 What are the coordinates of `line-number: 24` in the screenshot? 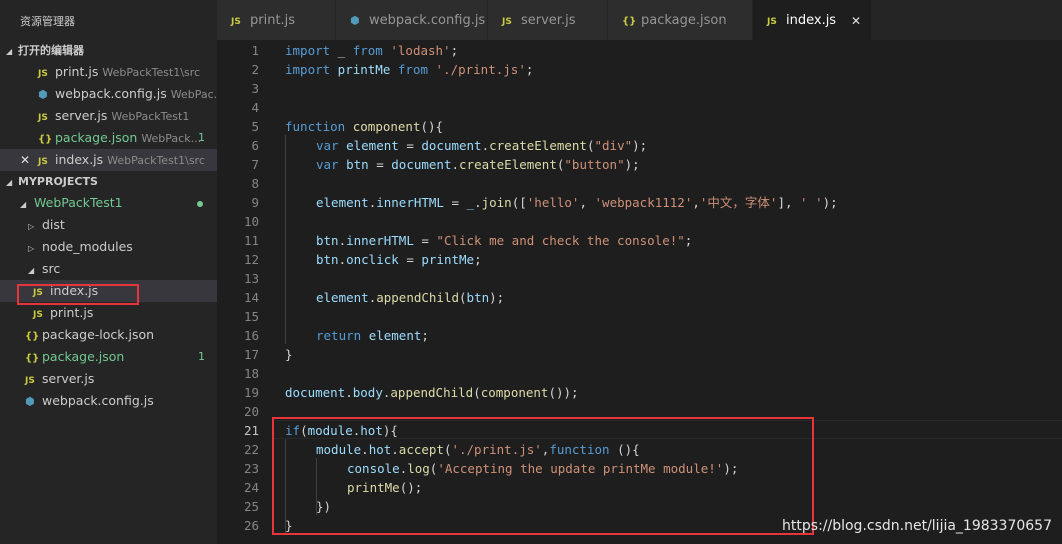 It's located at (251, 487).